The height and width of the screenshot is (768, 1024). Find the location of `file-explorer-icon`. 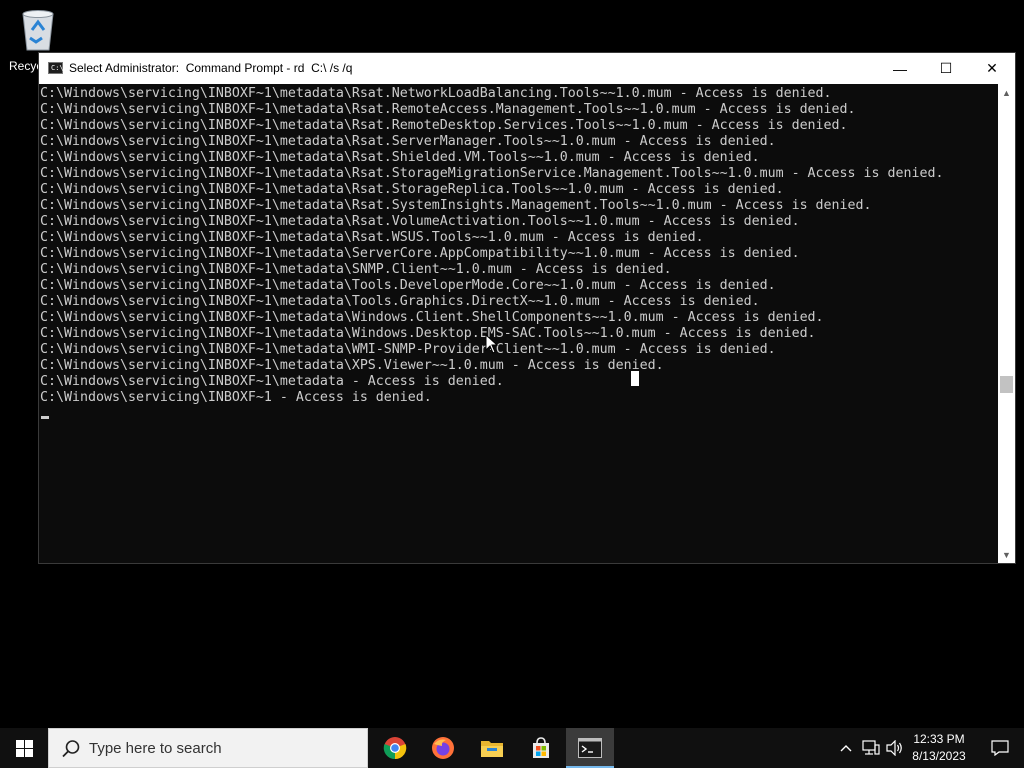

file-explorer-icon is located at coordinates (492, 749).